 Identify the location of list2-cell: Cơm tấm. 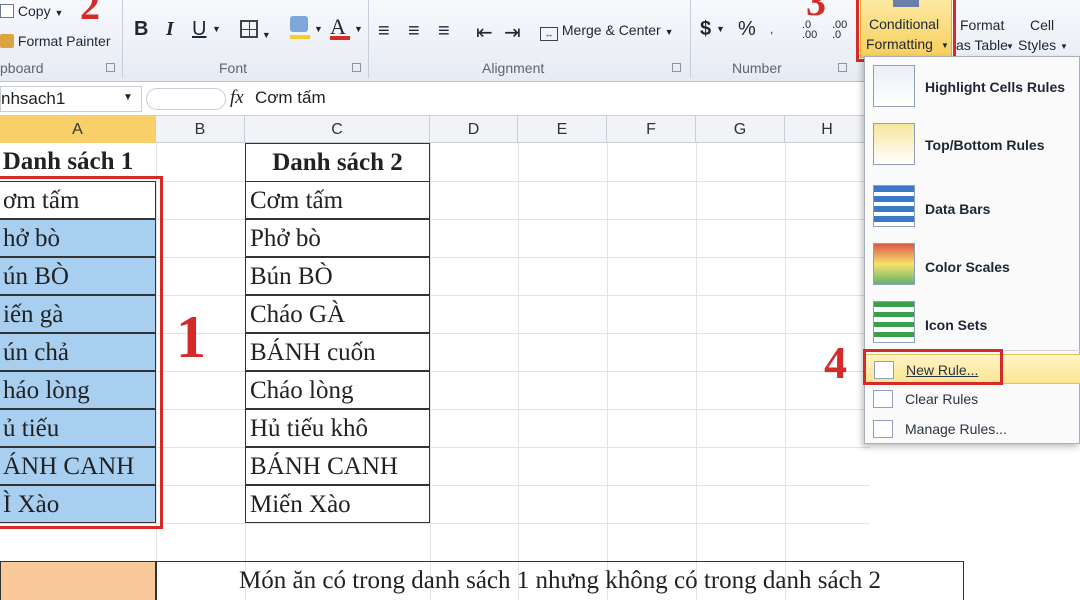
(337, 200).